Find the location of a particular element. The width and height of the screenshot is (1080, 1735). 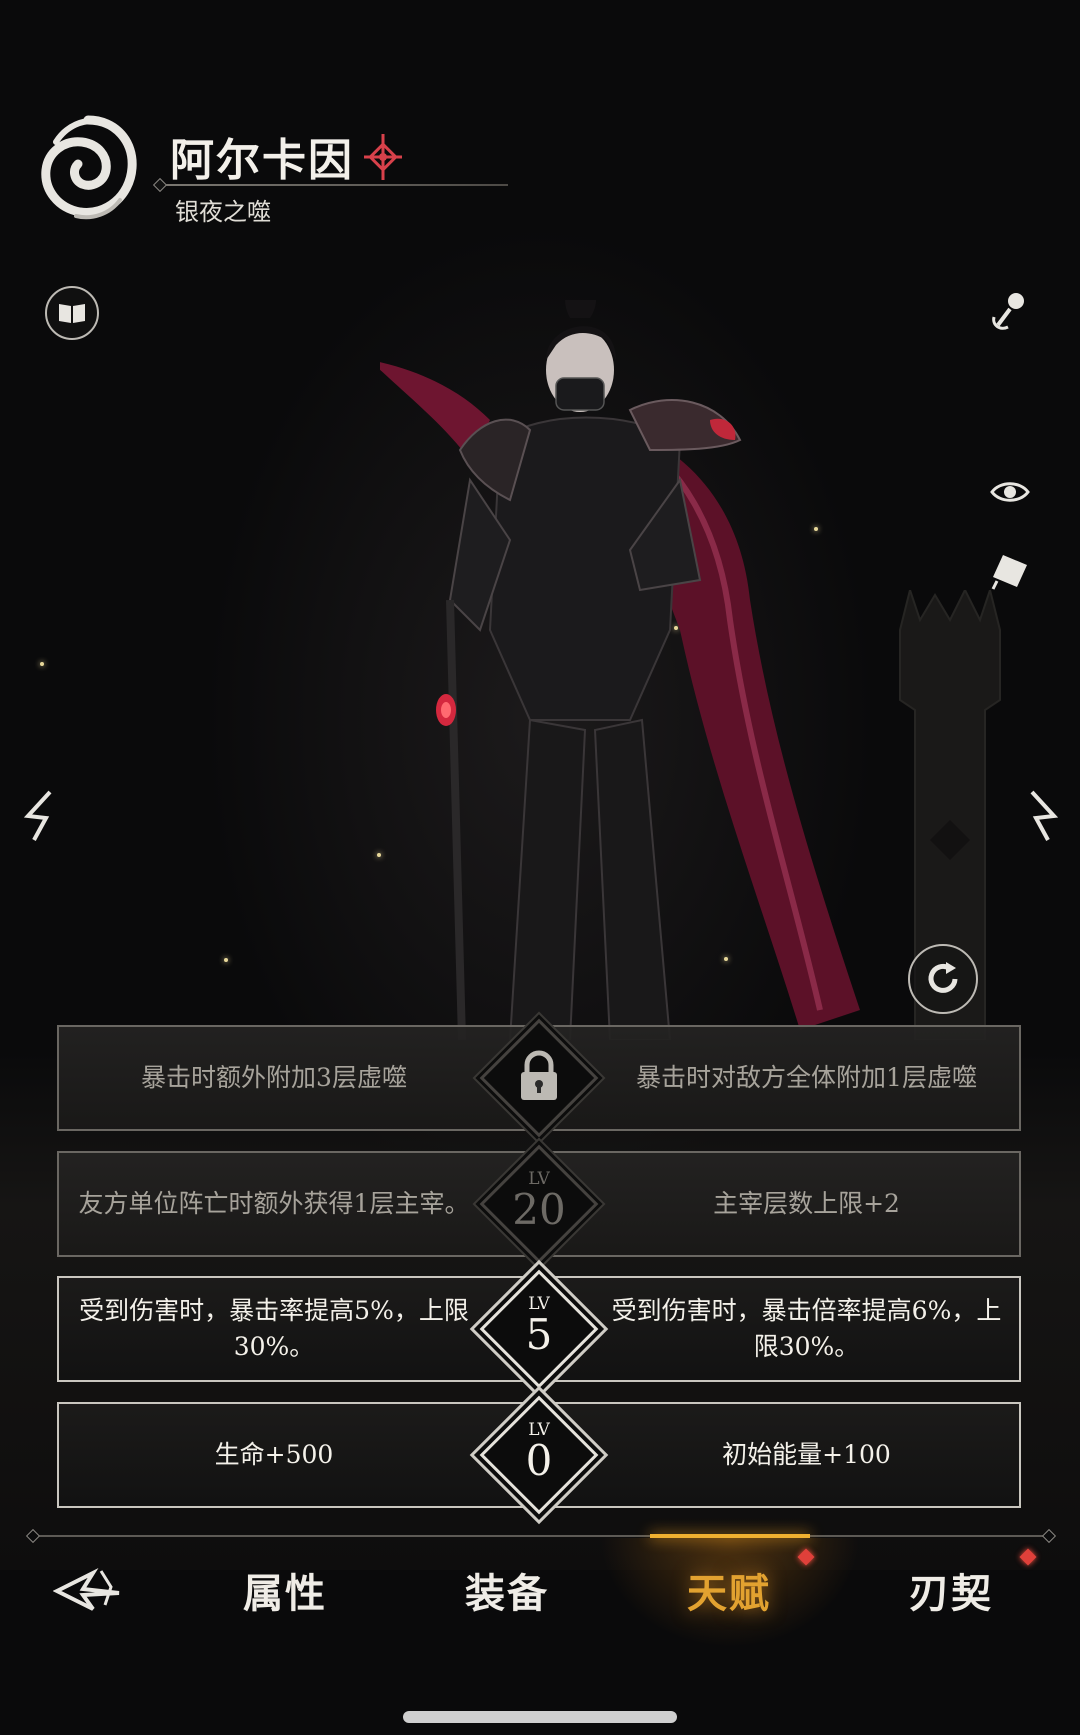

level-badge: LV 0 is located at coordinates (539, 1455).